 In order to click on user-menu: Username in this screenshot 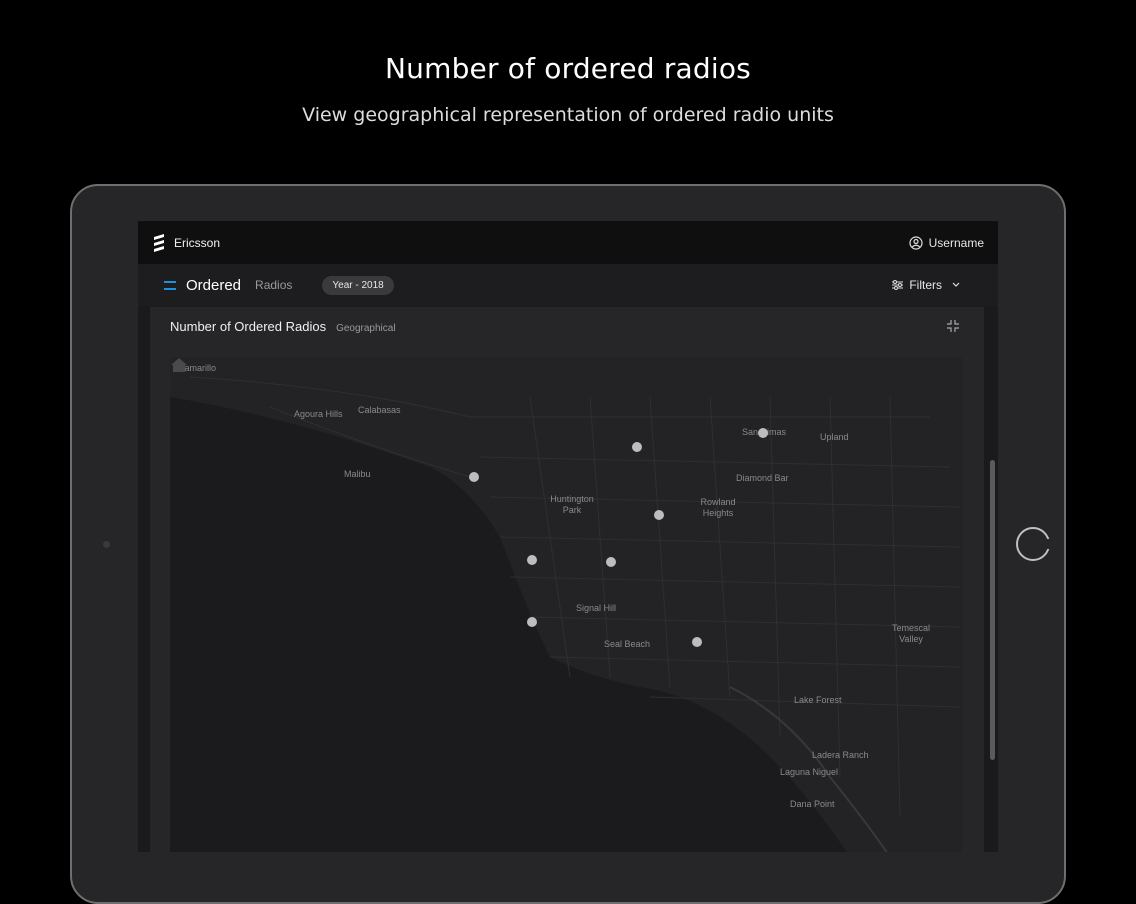, I will do `click(946, 243)`.